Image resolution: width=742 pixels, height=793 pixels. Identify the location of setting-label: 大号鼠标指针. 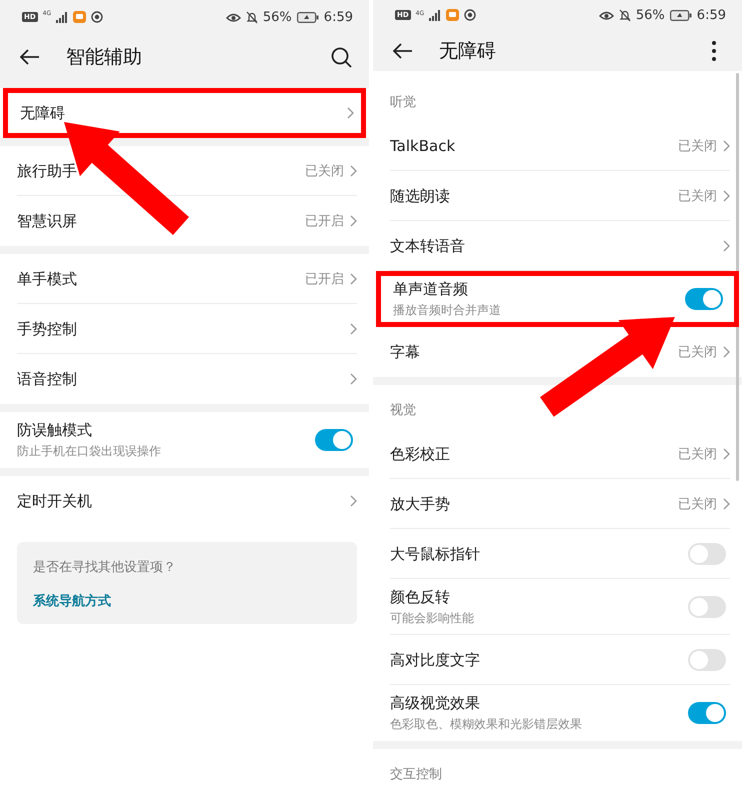
(435, 554).